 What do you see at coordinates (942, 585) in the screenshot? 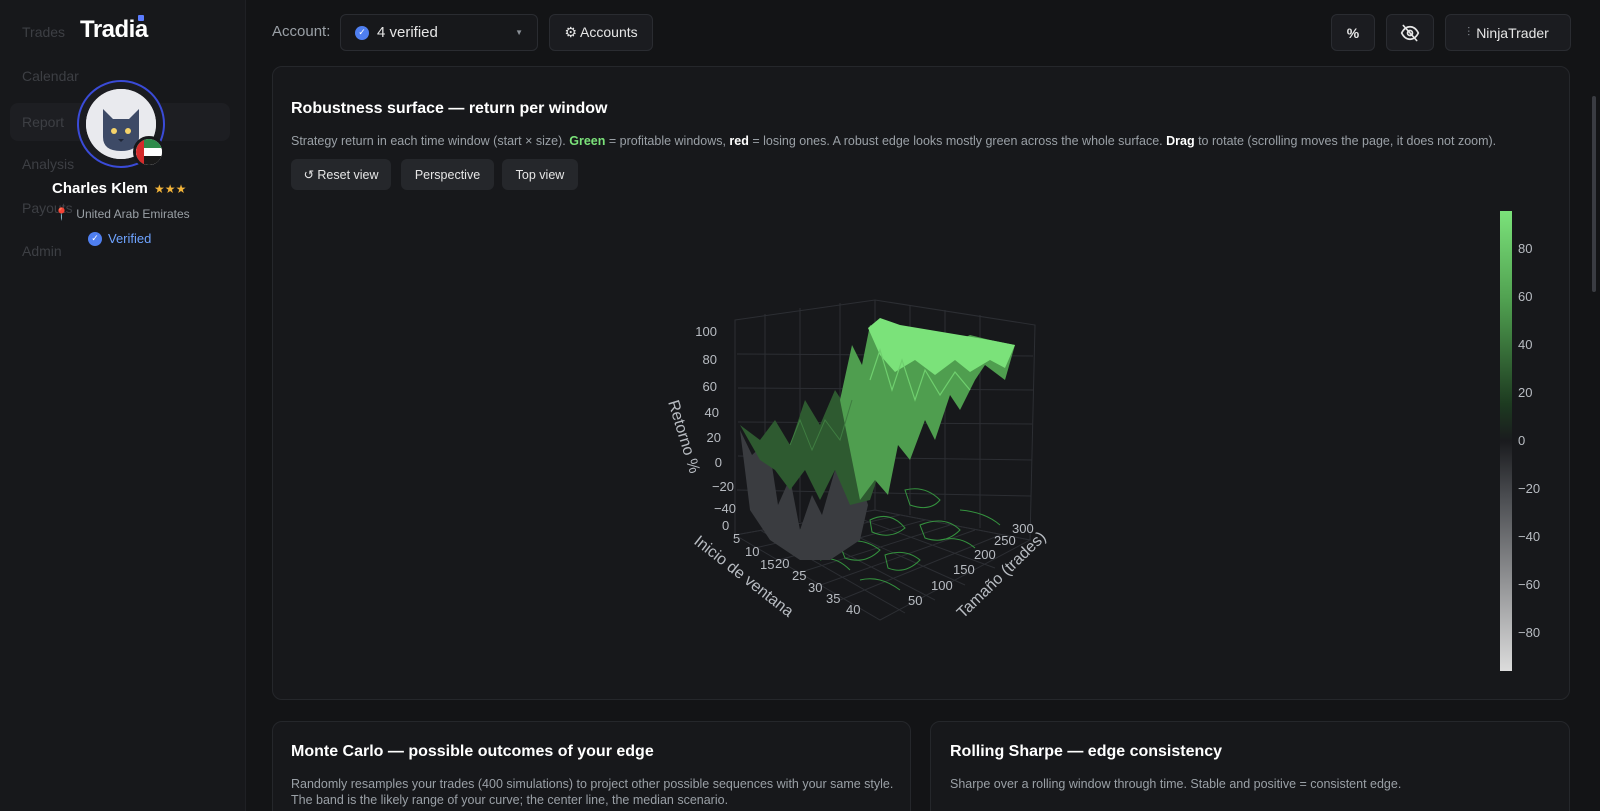
I see `y-tick-1: 100` at bounding box center [942, 585].